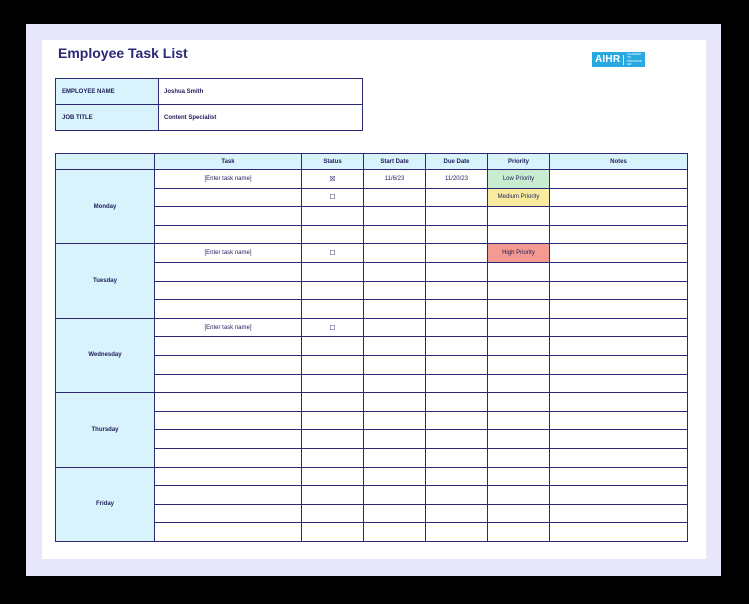 This screenshot has height=604, width=749. Describe the element at coordinates (456, 179) in the screenshot. I see `due-date-cell: 11/20/23` at that location.